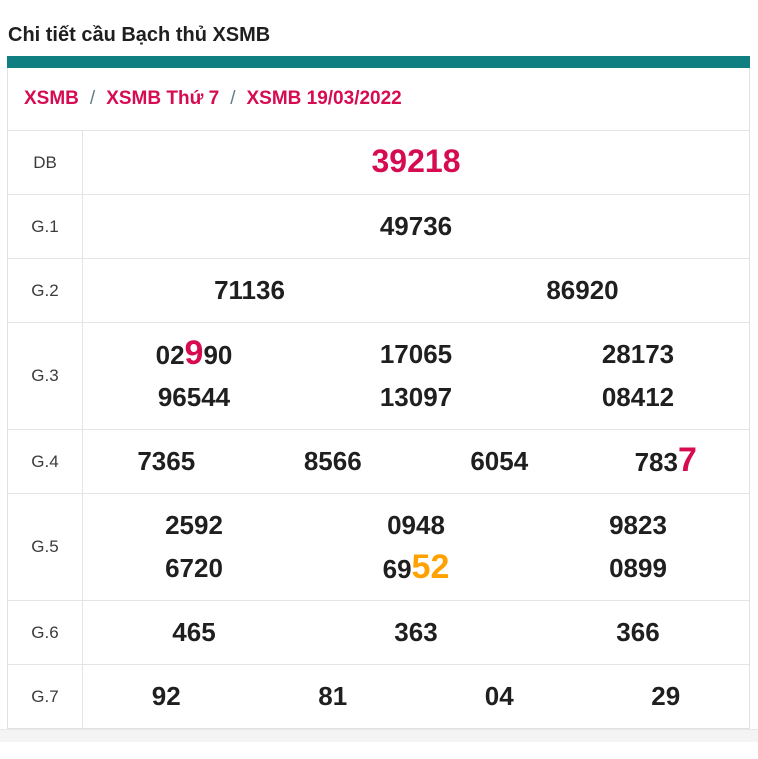  I want to click on prize-values: 465 363 366, so click(416, 632).